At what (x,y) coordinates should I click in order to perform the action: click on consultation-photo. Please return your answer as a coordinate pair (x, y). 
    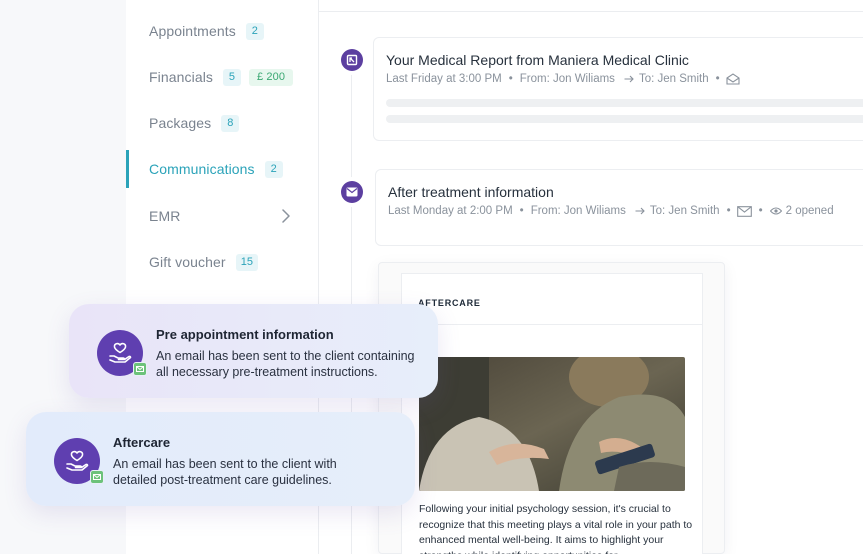
    Looking at the image, I should click on (552, 424).